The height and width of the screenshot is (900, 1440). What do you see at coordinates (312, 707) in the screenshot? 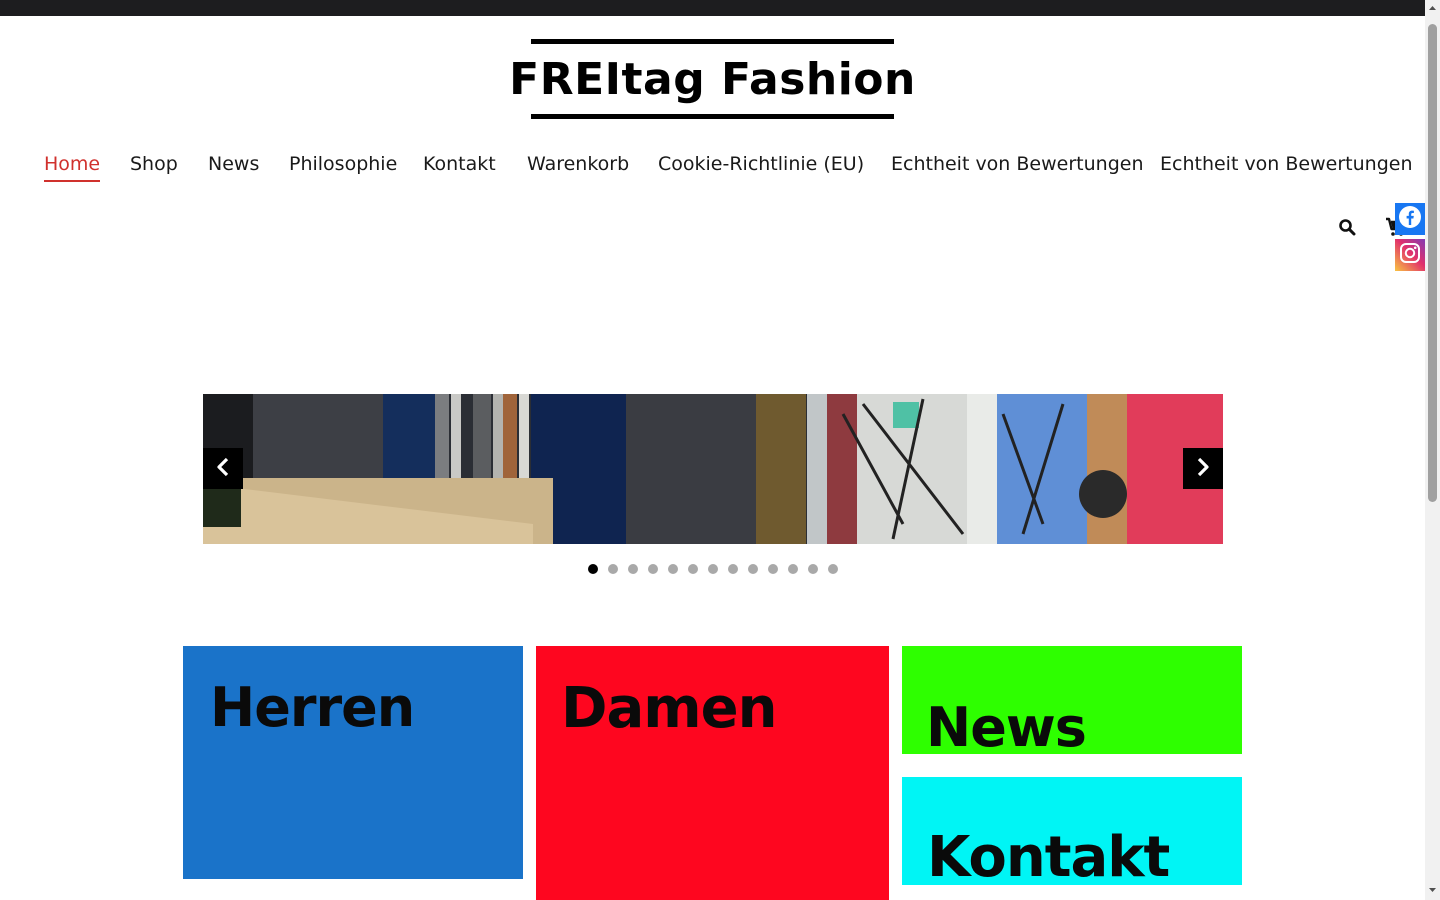
I see `tile-herren-label: Herren` at bounding box center [312, 707].